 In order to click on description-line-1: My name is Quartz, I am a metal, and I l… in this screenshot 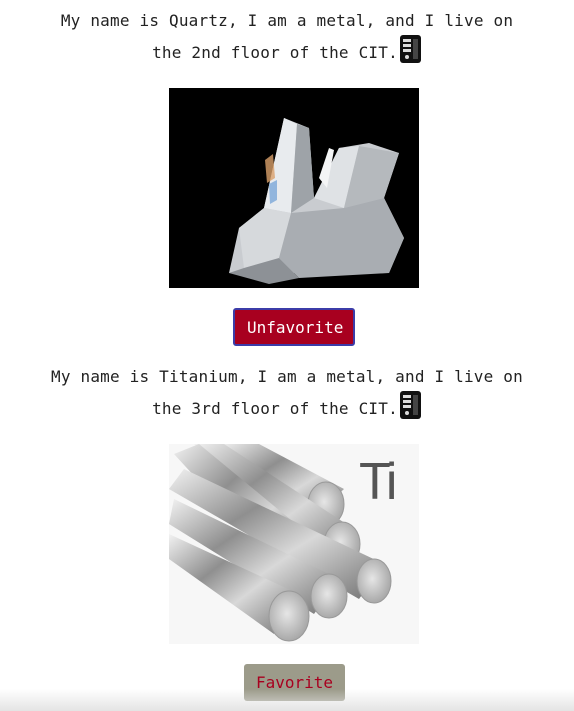, I will do `click(287, 20)`.